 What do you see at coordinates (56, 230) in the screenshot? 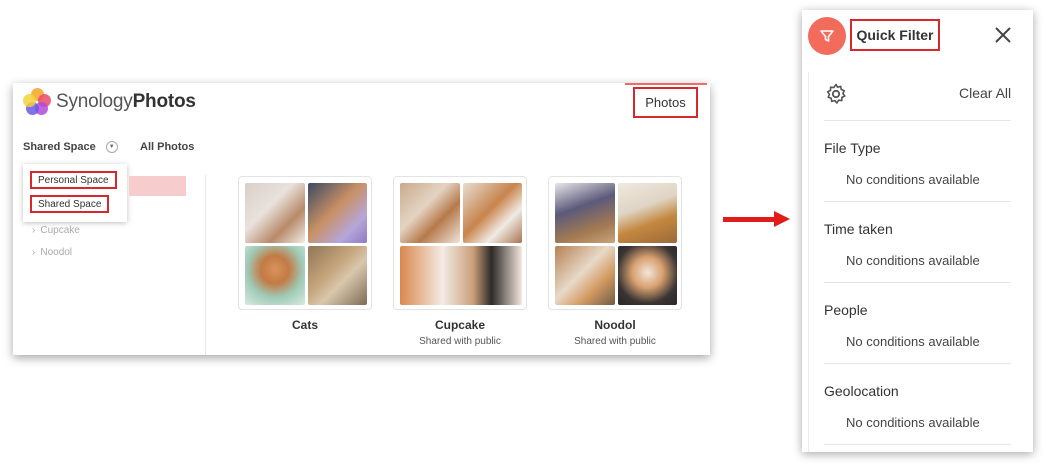
I see `tree-item-cupcake: › Cupcake` at bounding box center [56, 230].